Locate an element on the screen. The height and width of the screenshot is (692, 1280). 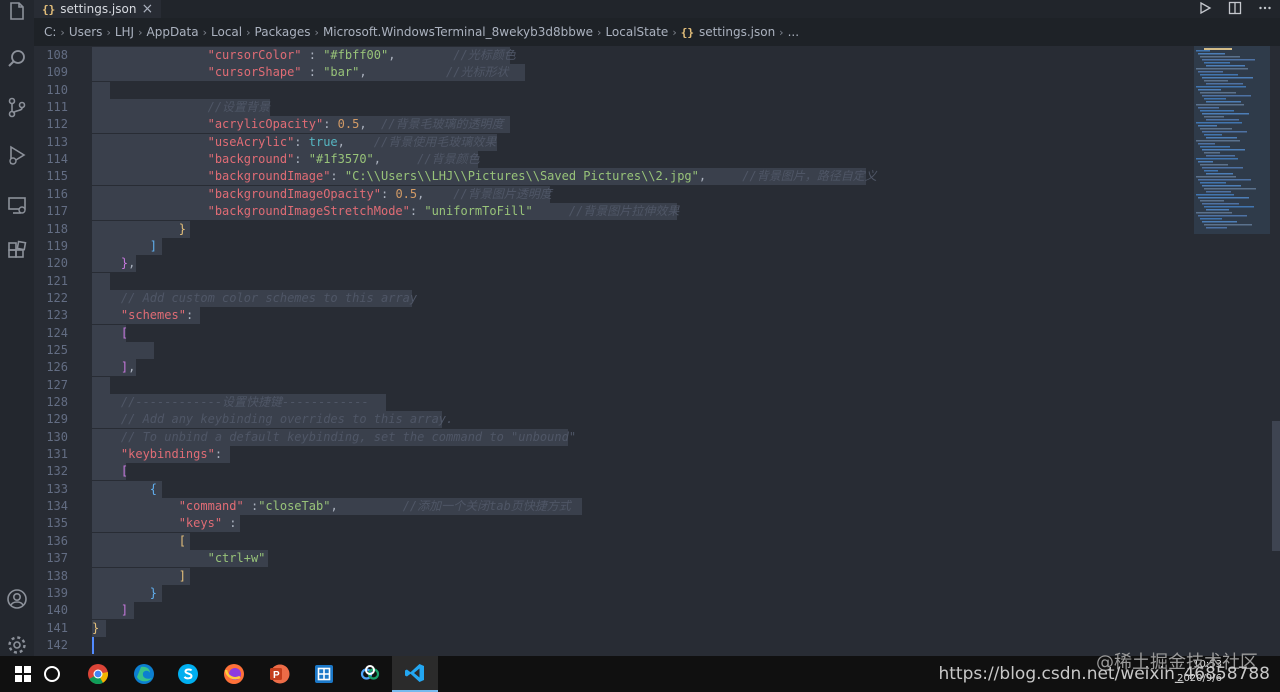
code-line: 119 ] is located at coordinates (613, 246).